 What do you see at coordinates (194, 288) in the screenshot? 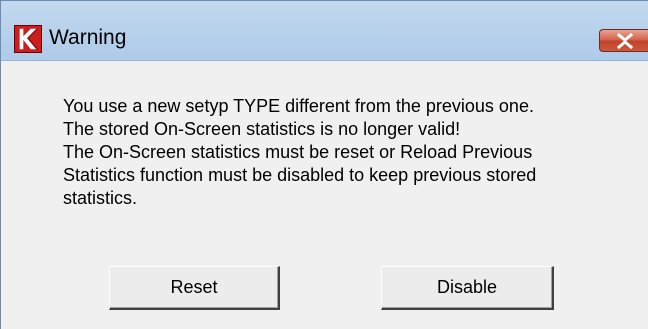
I see `reset-button: Reset` at bounding box center [194, 288].